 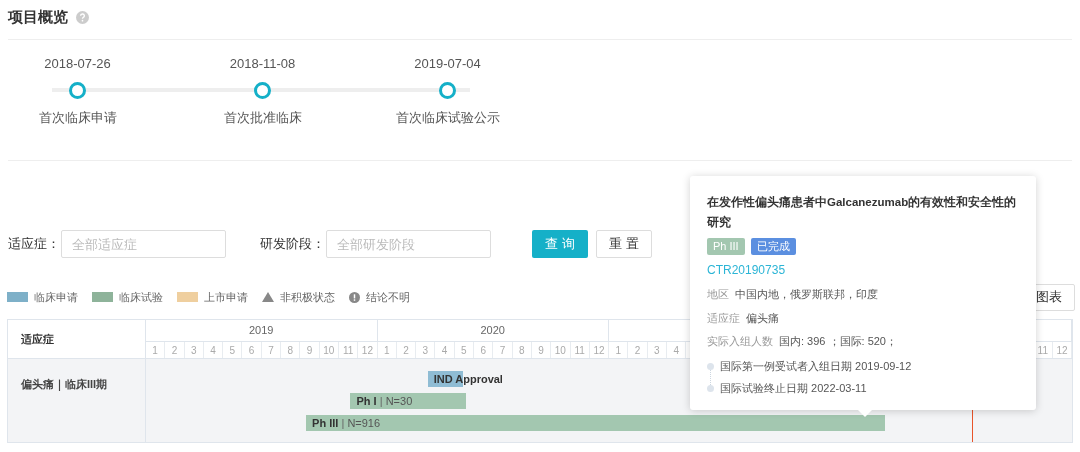 What do you see at coordinates (56, 297) in the screenshot?
I see `legend-label: 临床申请` at bounding box center [56, 297].